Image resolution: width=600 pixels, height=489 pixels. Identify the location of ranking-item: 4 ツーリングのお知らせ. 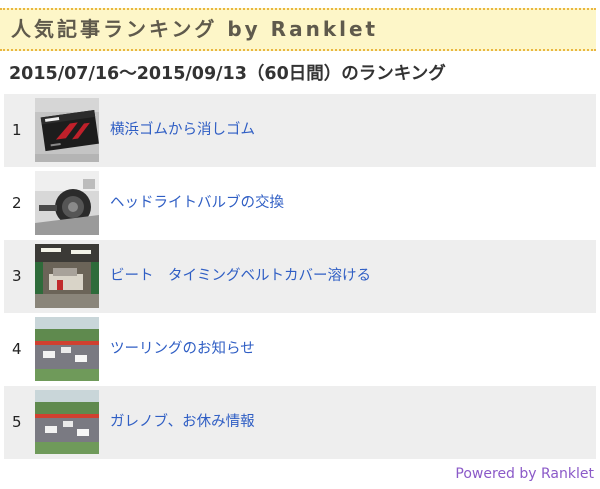
(300, 349).